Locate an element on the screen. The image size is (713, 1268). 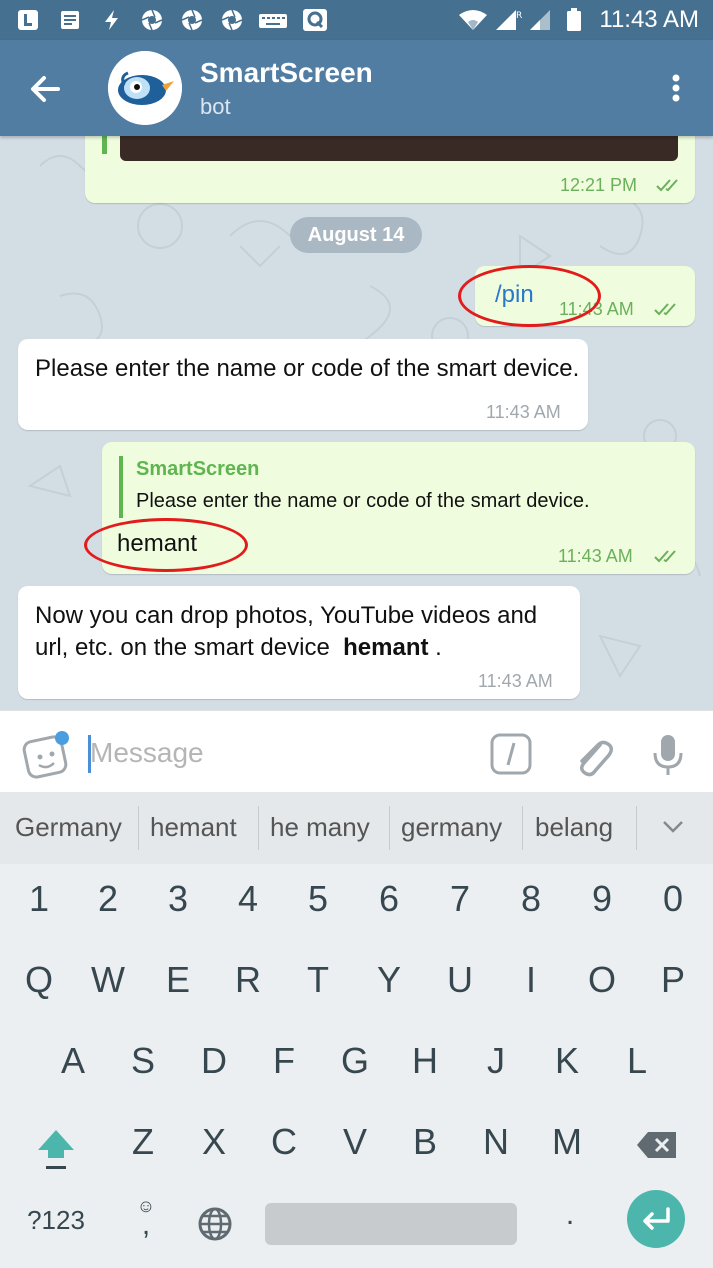
key-s: S is located at coordinates (143, 1061).